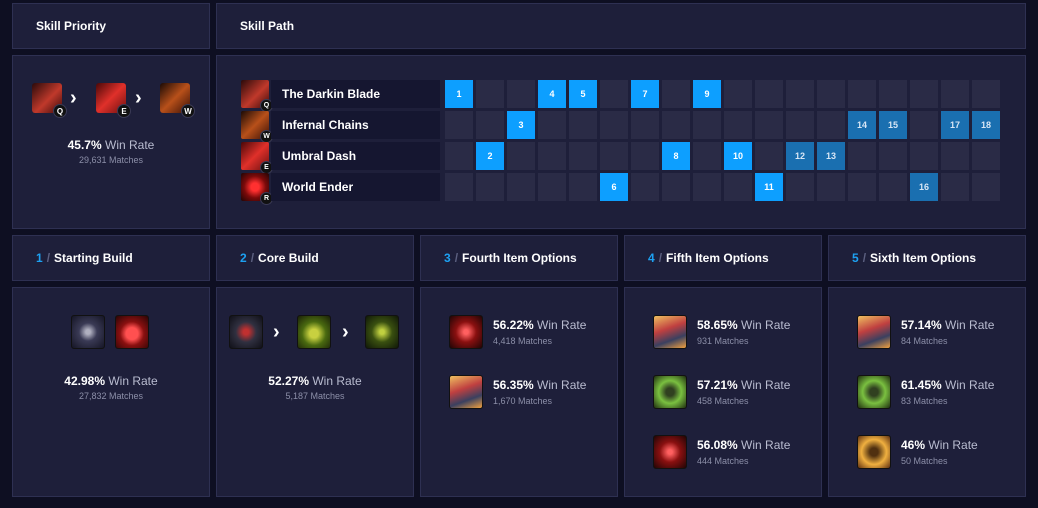 The width and height of the screenshot is (1038, 508). What do you see at coordinates (986, 125) in the screenshot?
I see `skill-level-cell: 18` at bounding box center [986, 125].